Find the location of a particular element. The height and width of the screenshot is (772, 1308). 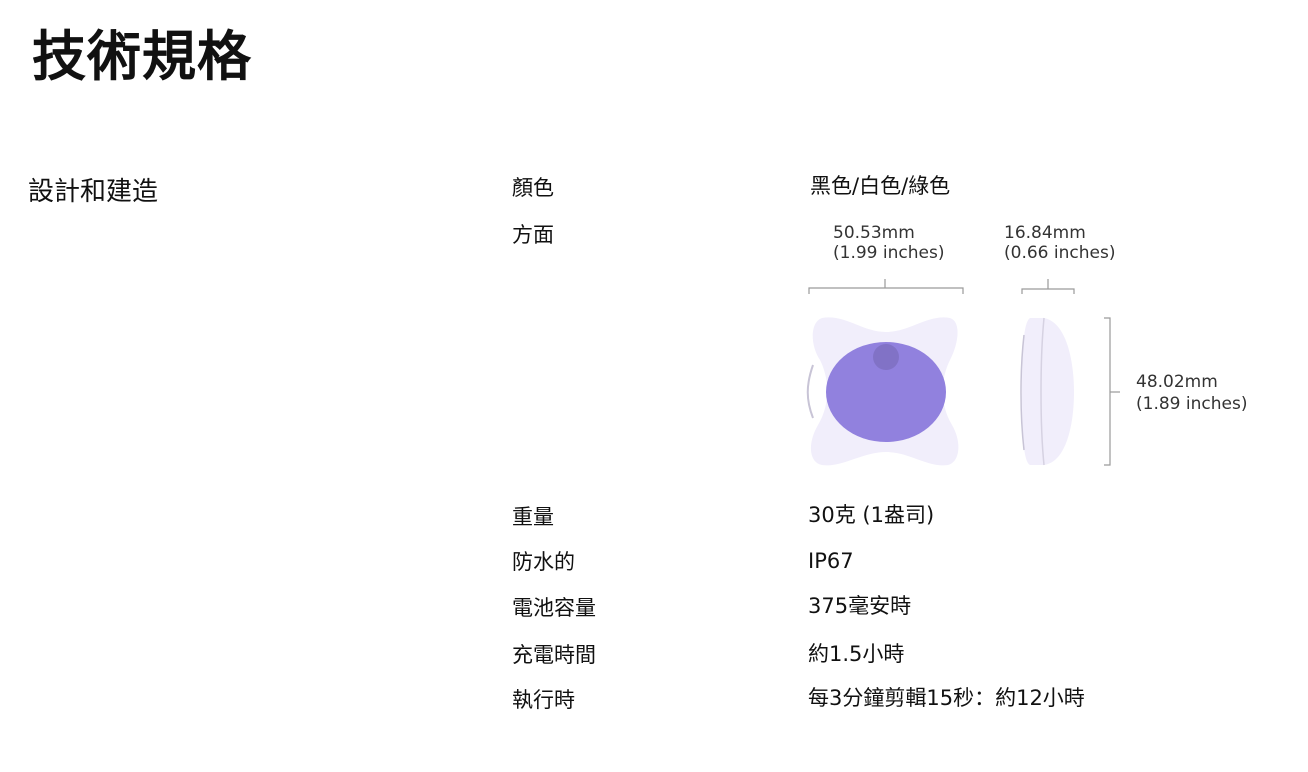

device-side-view is located at coordinates (1047, 391).